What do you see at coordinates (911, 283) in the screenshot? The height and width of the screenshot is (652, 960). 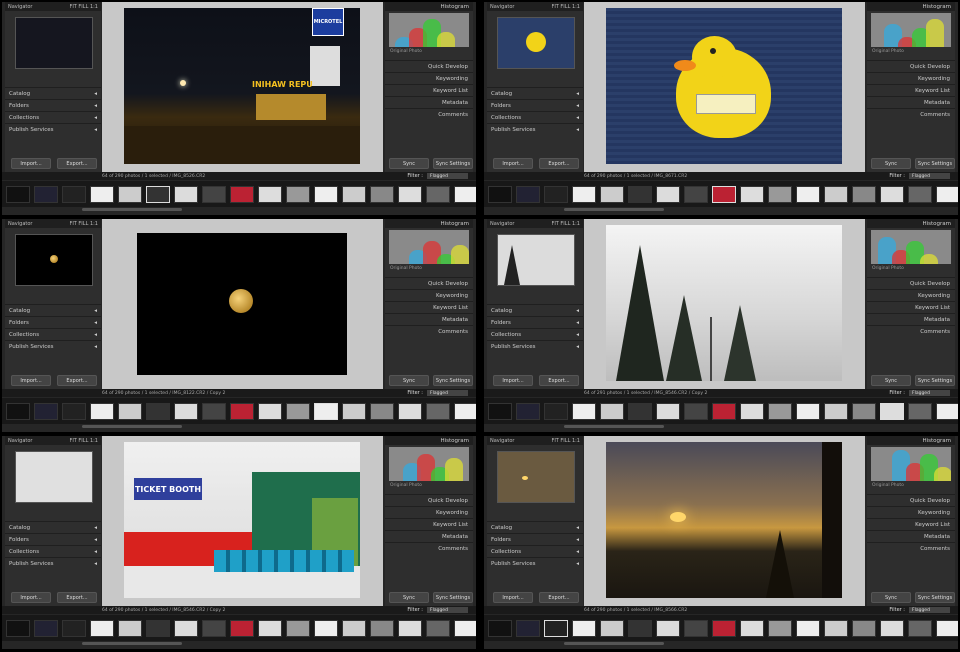 I see `right-section-0: Quick Develop` at bounding box center [911, 283].